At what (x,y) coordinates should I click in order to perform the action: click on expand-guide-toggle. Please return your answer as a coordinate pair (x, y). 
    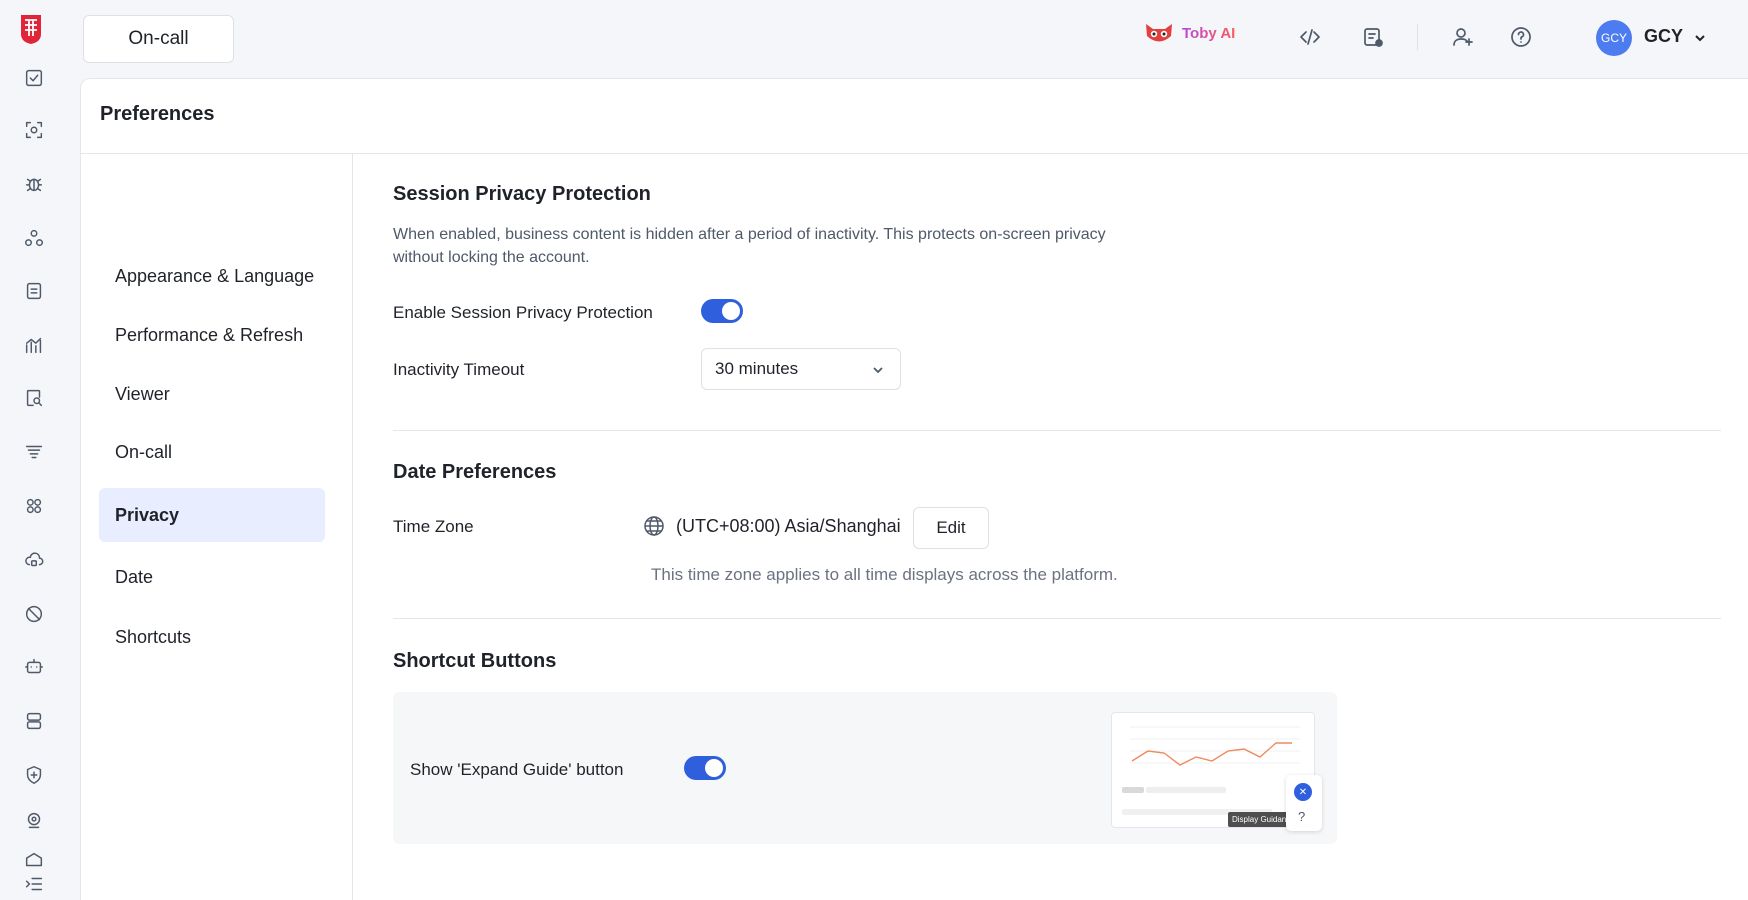
    Looking at the image, I should click on (705, 768).